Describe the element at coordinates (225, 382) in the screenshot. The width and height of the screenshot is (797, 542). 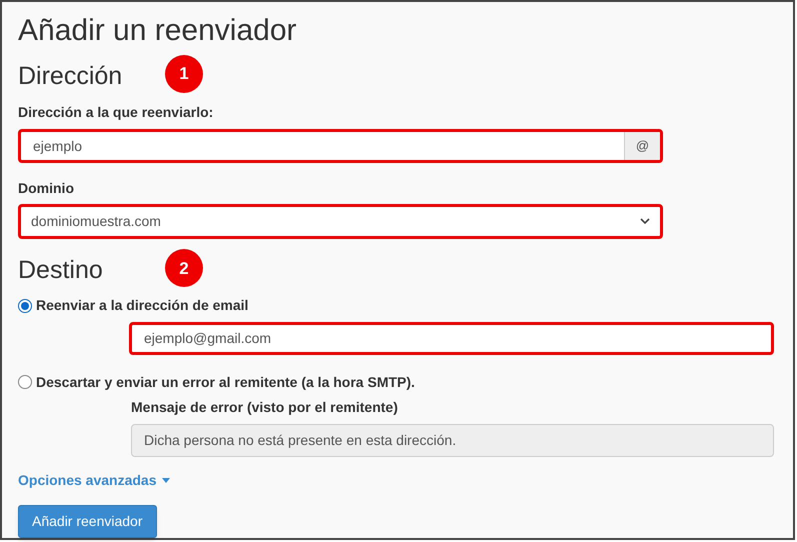
I see `option-label: Descartar y enviar un error al remitente (a la hora SMTP).` at that location.